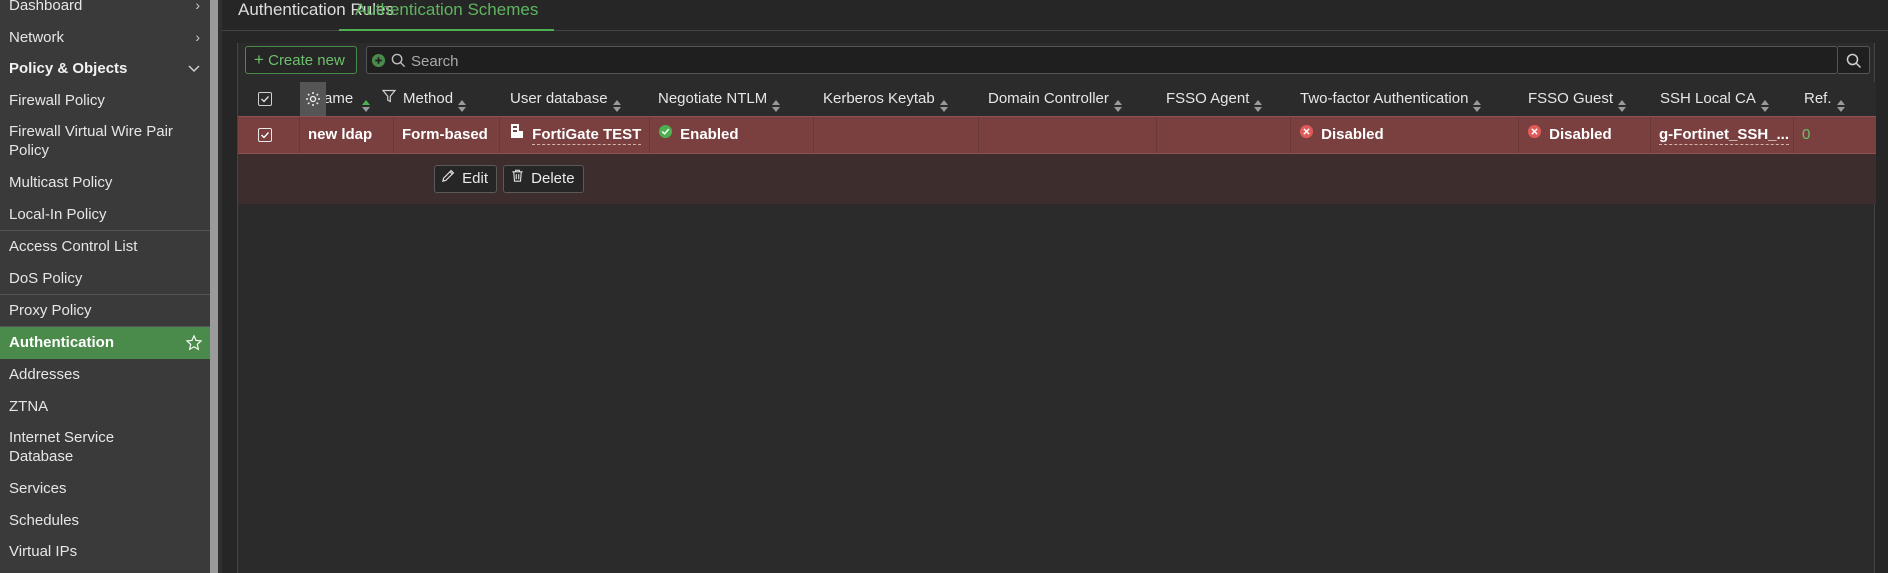 Image resolution: width=1888 pixels, height=573 pixels. What do you see at coordinates (1352, 134) in the screenshot?
I see `status-disabled: Disabled` at bounding box center [1352, 134].